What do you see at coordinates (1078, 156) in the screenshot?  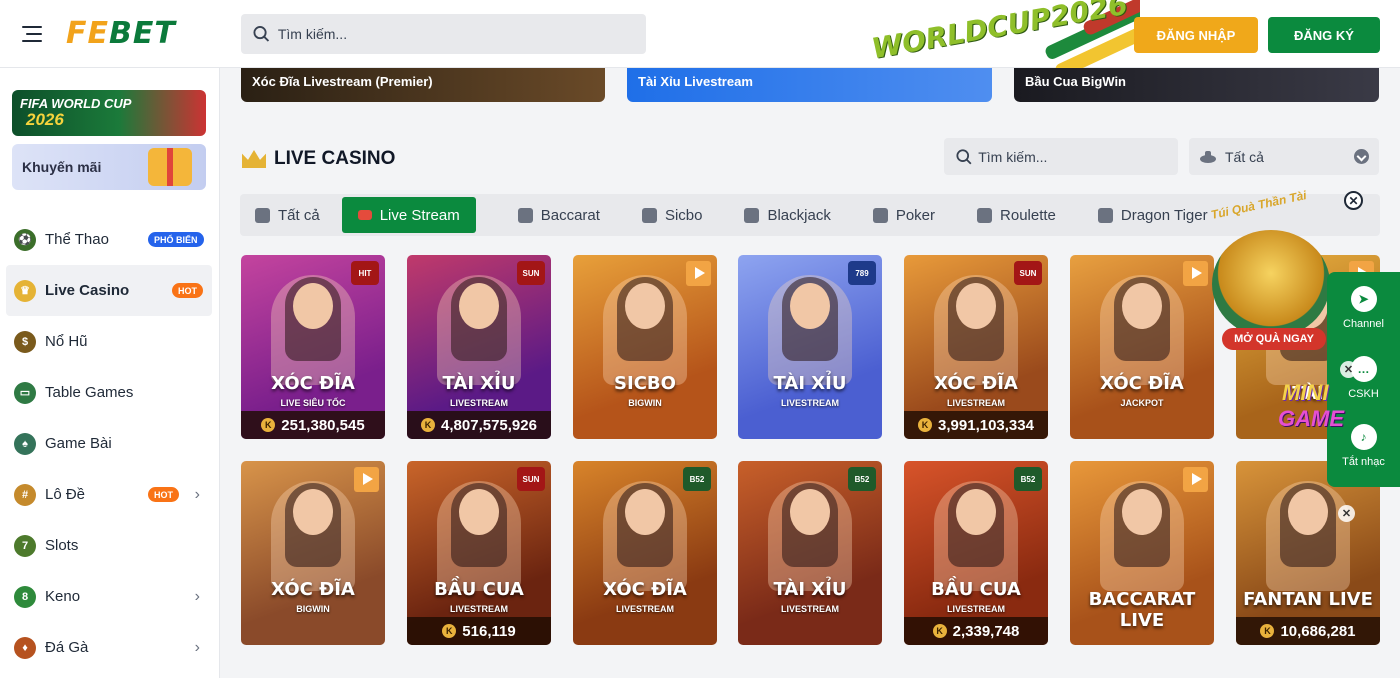 I see `game-search-input` at bounding box center [1078, 156].